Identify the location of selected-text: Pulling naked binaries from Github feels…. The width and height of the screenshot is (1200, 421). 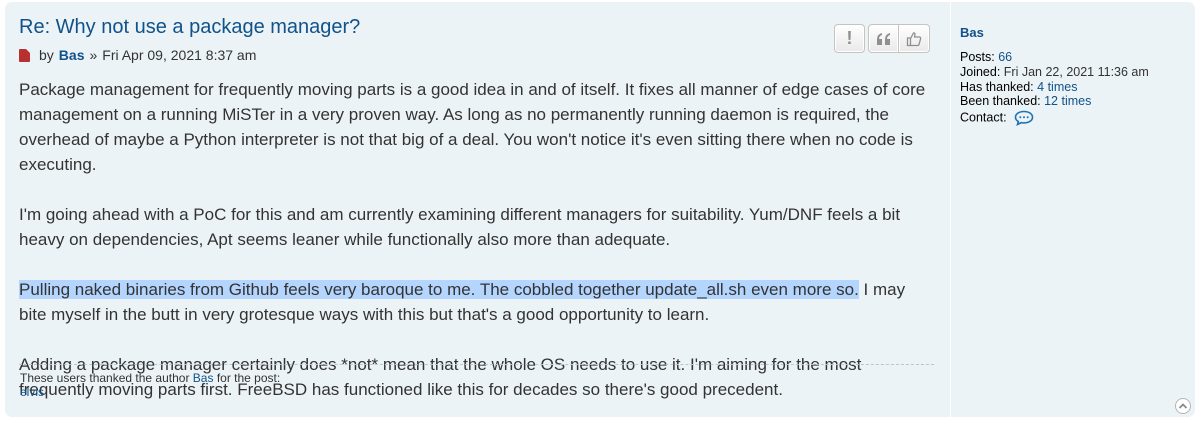
(439, 289).